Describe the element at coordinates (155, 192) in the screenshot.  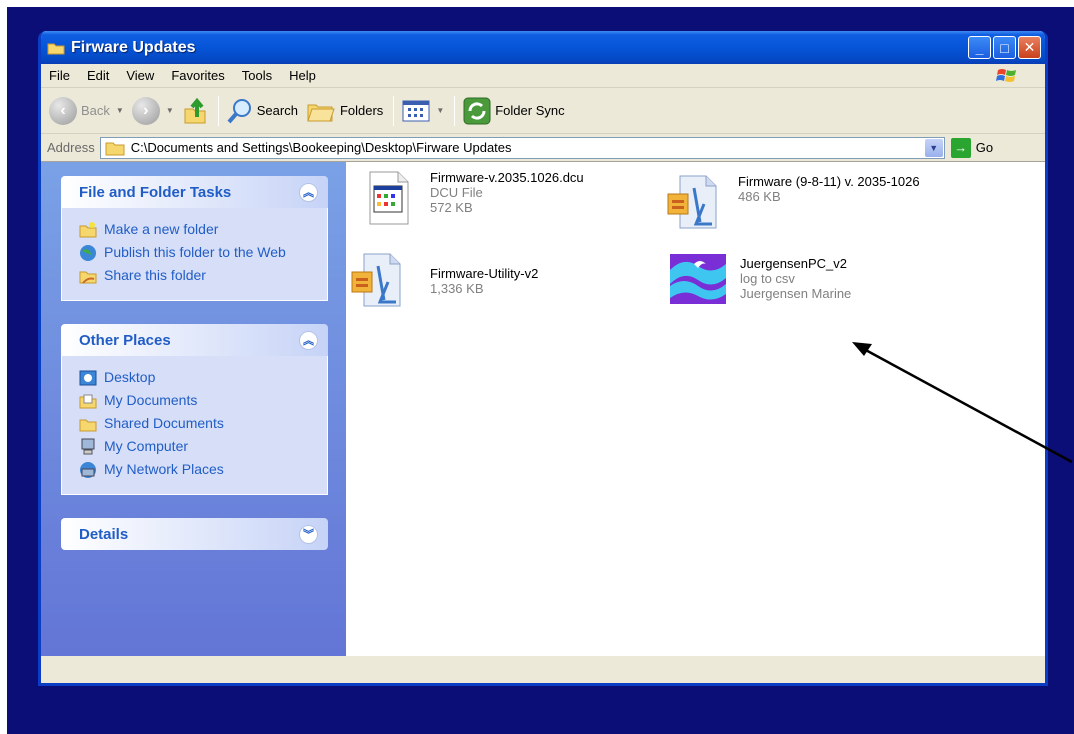
I see `panel-title: File and Folder Tasks` at that location.